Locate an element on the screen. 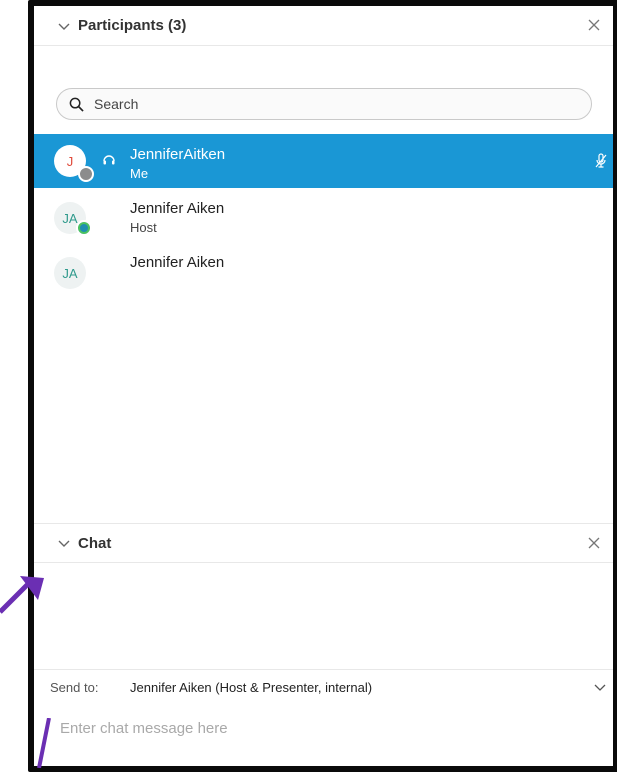 Image resolution: width=617 pixels, height=772 pixels. participant-name: JenniferAitken is located at coordinates (178, 154).